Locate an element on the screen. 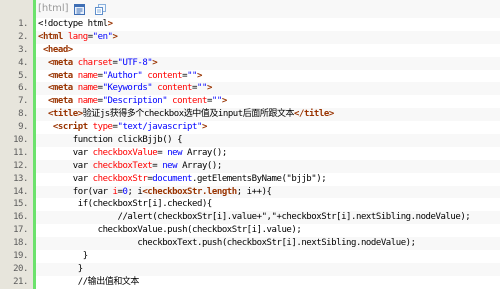  code-token: "Author" is located at coordinates (122, 75).